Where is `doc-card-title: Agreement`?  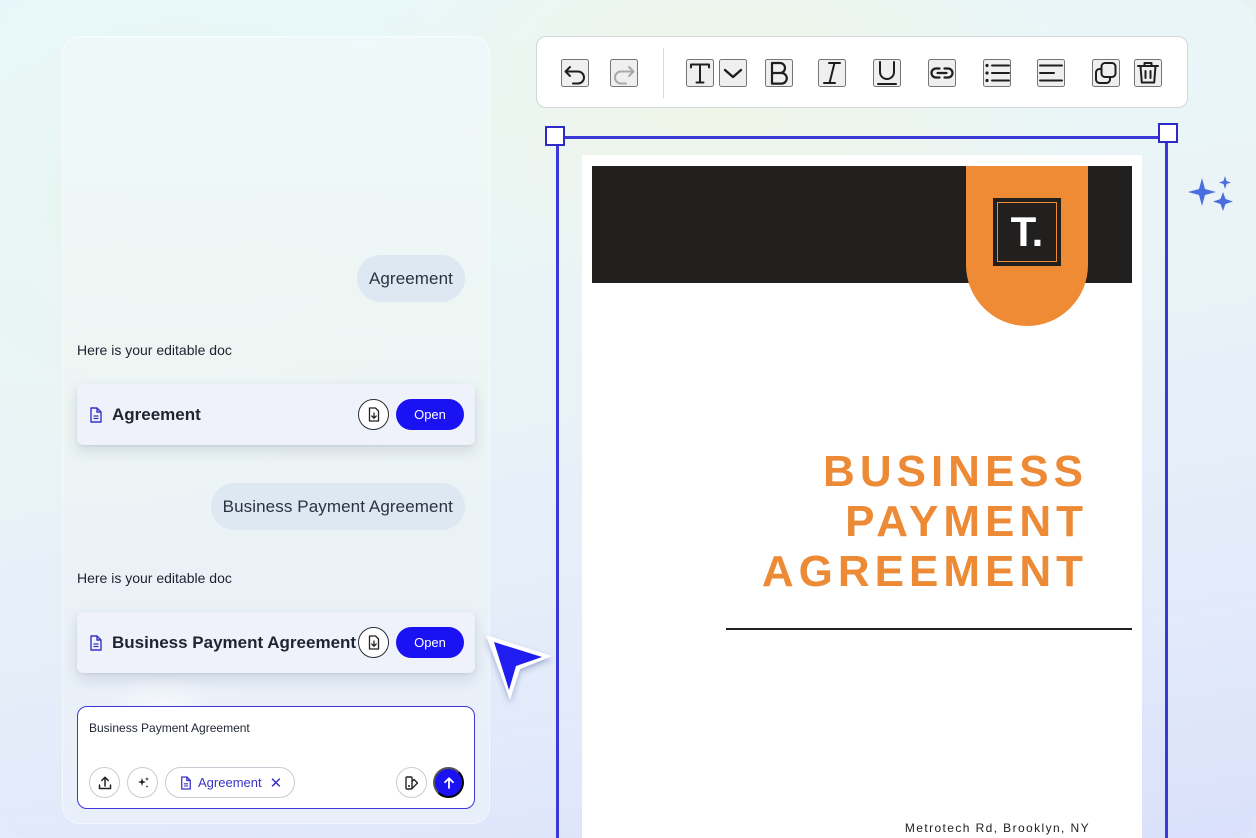 doc-card-title: Agreement is located at coordinates (156, 414).